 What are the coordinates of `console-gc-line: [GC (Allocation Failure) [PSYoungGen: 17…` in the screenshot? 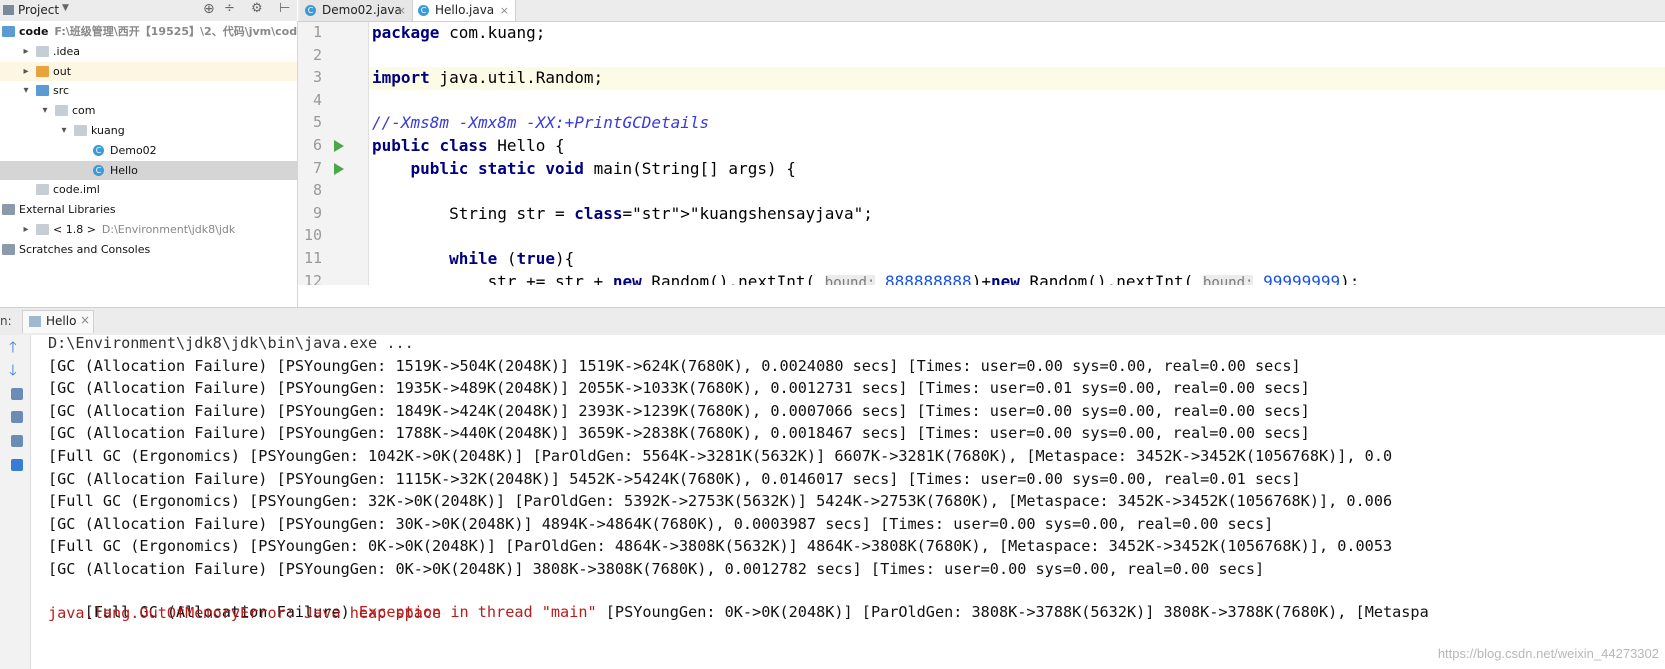 It's located at (679, 433).